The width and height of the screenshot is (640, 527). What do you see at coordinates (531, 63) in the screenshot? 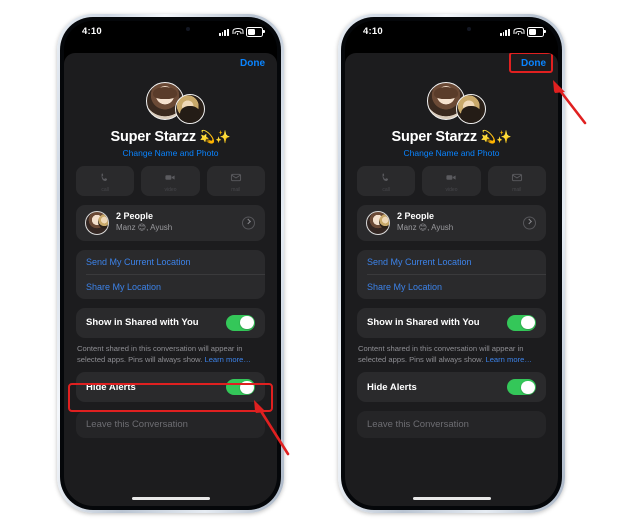
I see `highlight-box-done` at bounding box center [531, 63].